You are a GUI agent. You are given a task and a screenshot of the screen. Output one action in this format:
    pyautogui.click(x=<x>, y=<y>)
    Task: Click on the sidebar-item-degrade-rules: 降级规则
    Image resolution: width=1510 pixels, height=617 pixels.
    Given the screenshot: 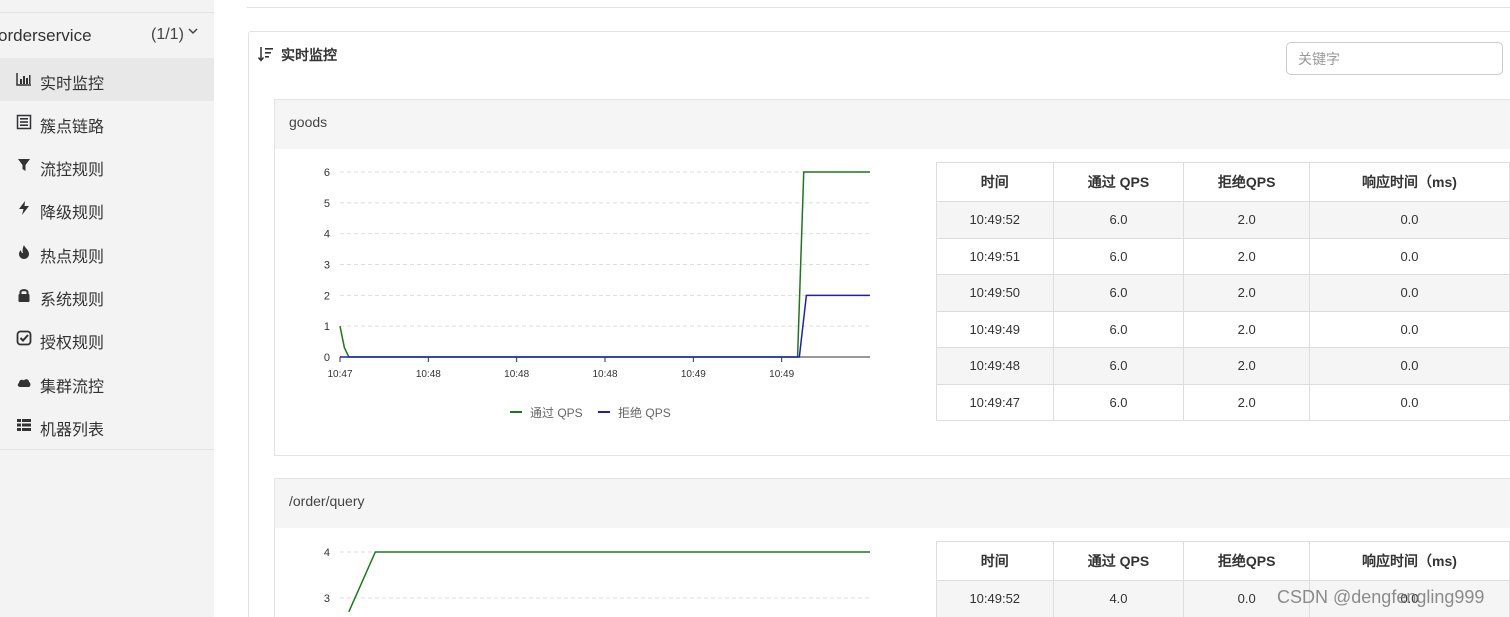 What is the action you would take?
    pyautogui.click(x=107, y=208)
    